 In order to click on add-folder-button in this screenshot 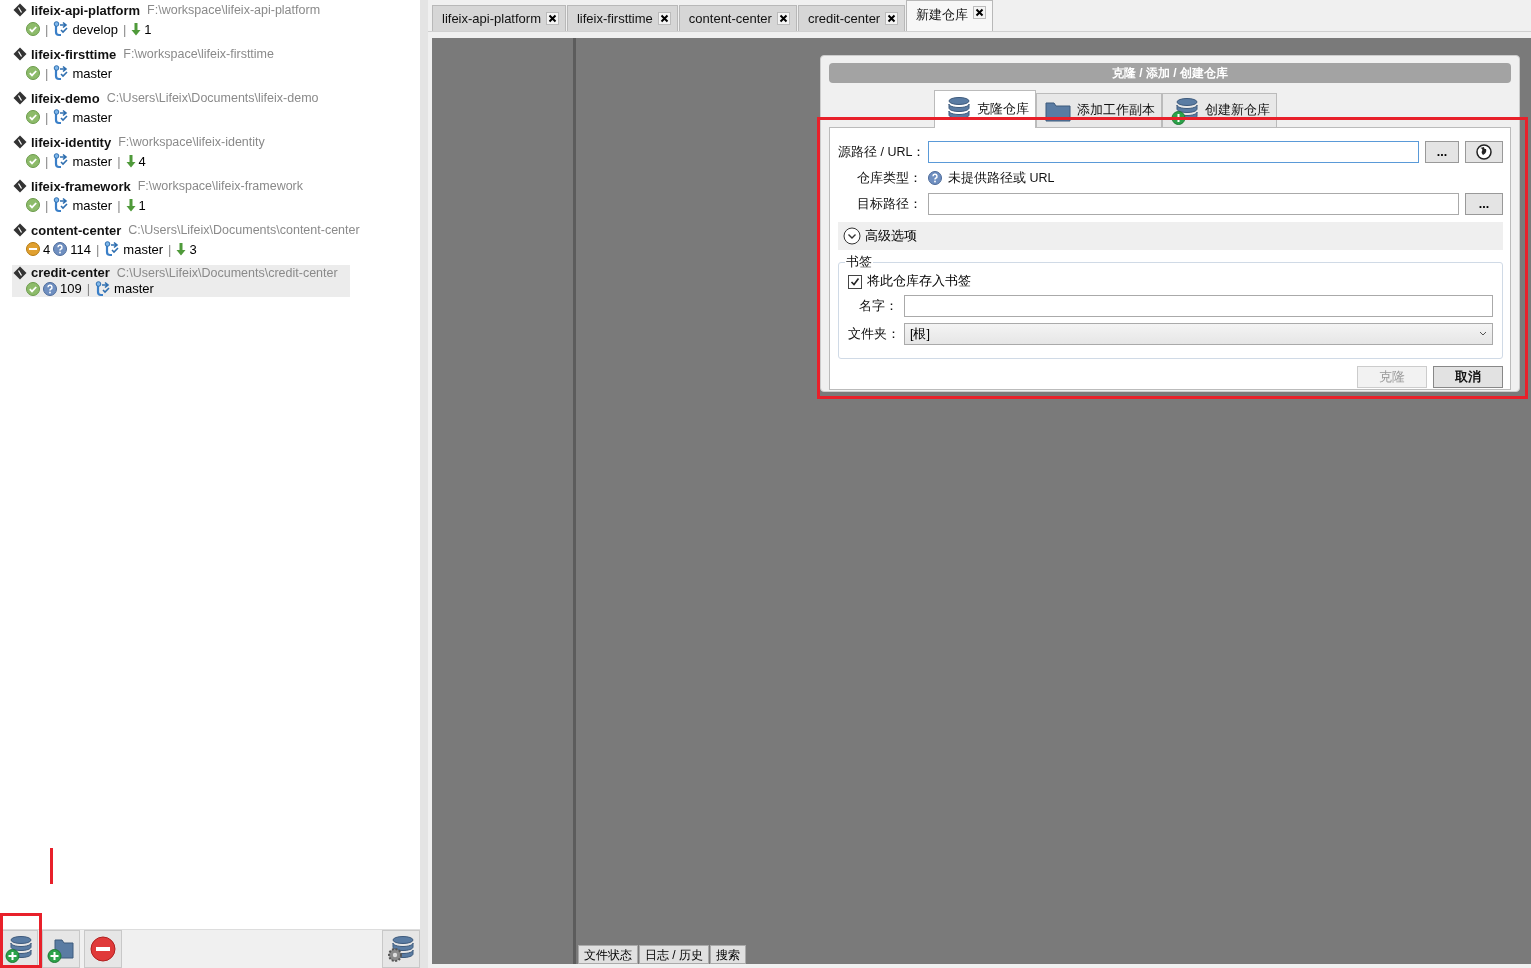, I will do `click(61, 949)`.